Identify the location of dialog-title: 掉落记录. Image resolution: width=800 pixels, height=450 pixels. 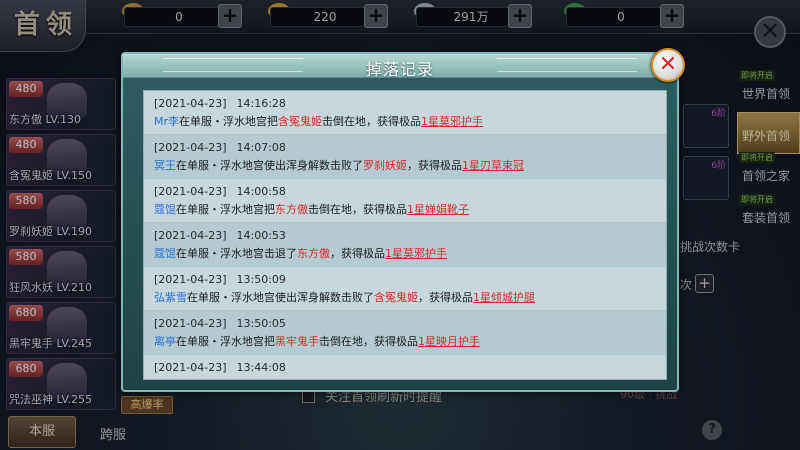
(399, 69).